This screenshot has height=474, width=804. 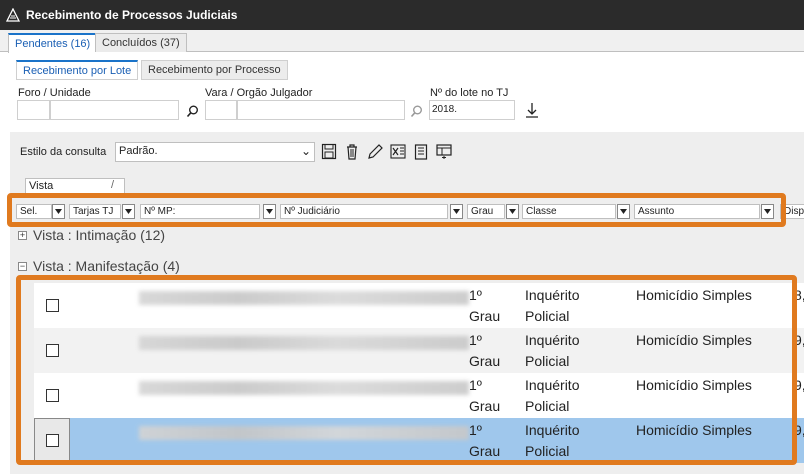 I want to click on group-row-manifestacao: − Vista : Manifestação (4), so click(x=99, y=266).